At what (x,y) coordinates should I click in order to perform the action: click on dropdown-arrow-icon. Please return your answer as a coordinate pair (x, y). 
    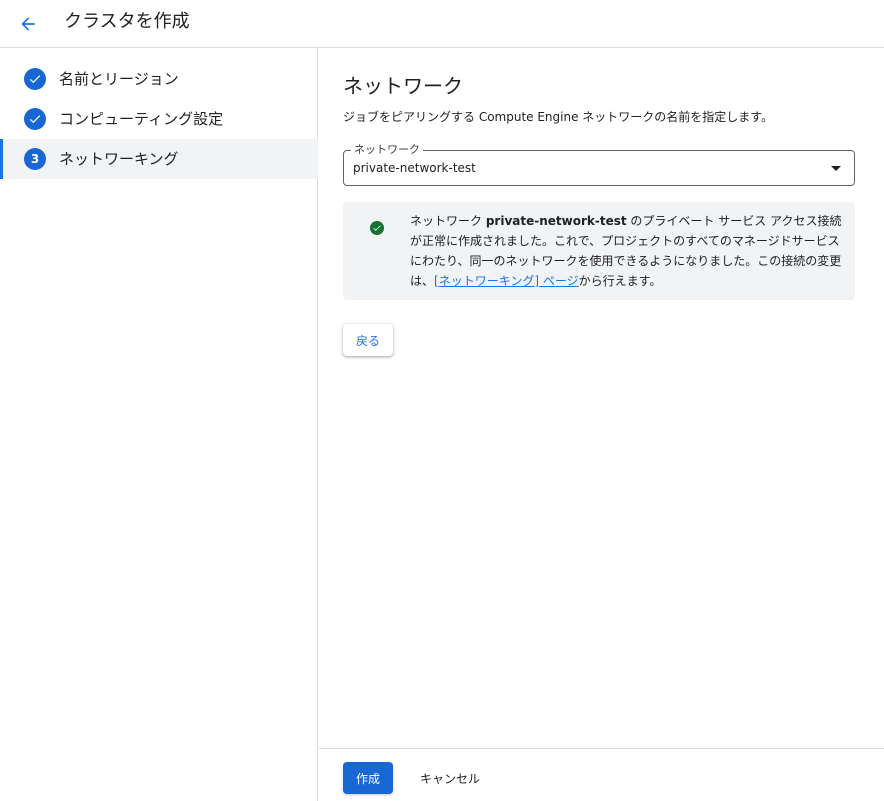
    Looking at the image, I should click on (836, 168).